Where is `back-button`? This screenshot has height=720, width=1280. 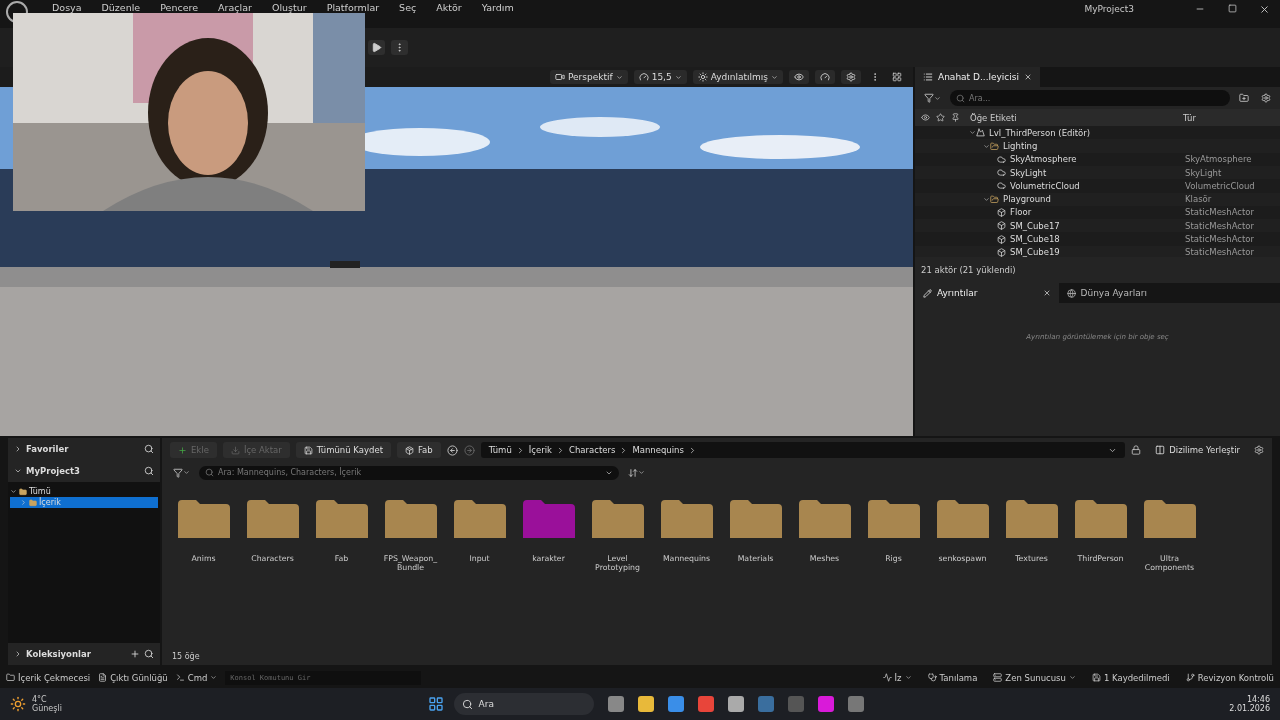
back-button is located at coordinates (452, 450).